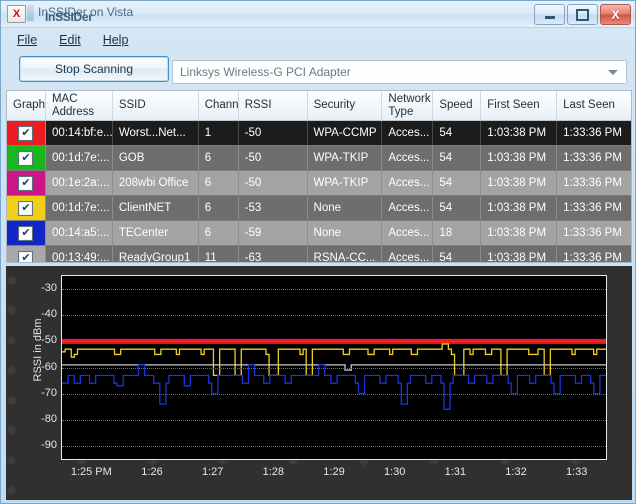  What do you see at coordinates (409, 98) in the screenshot?
I see `column-header-ntype-line1: Network` at bounding box center [409, 98].